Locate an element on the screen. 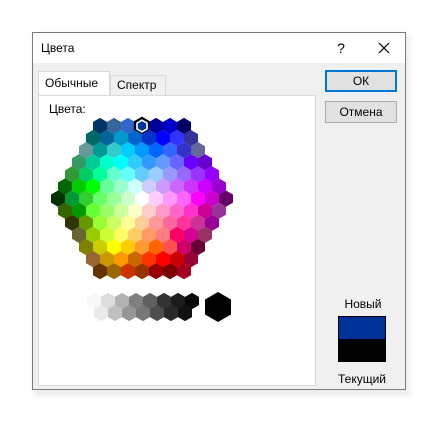 The width and height of the screenshot is (439, 424). current-color-swatch is located at coordinates (362, 350).